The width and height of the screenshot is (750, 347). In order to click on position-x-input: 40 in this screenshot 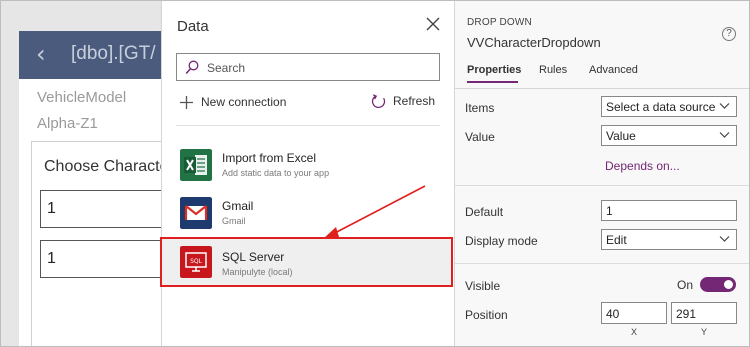, I will do `click(634, 313)`.